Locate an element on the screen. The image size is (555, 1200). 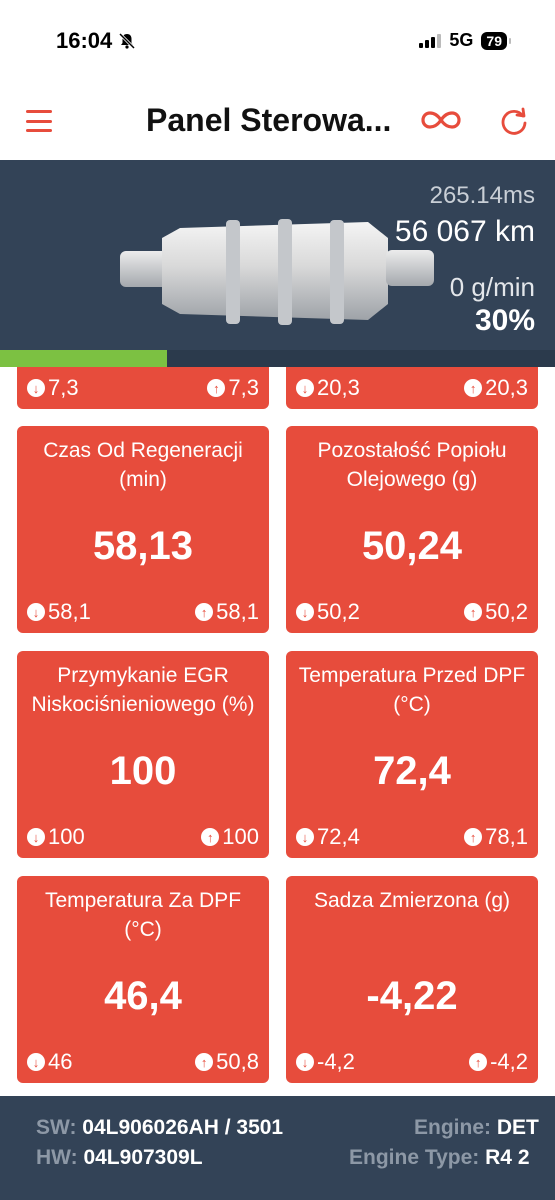
max-value-group: ↑ 100 is located at coordinates (230, 837).